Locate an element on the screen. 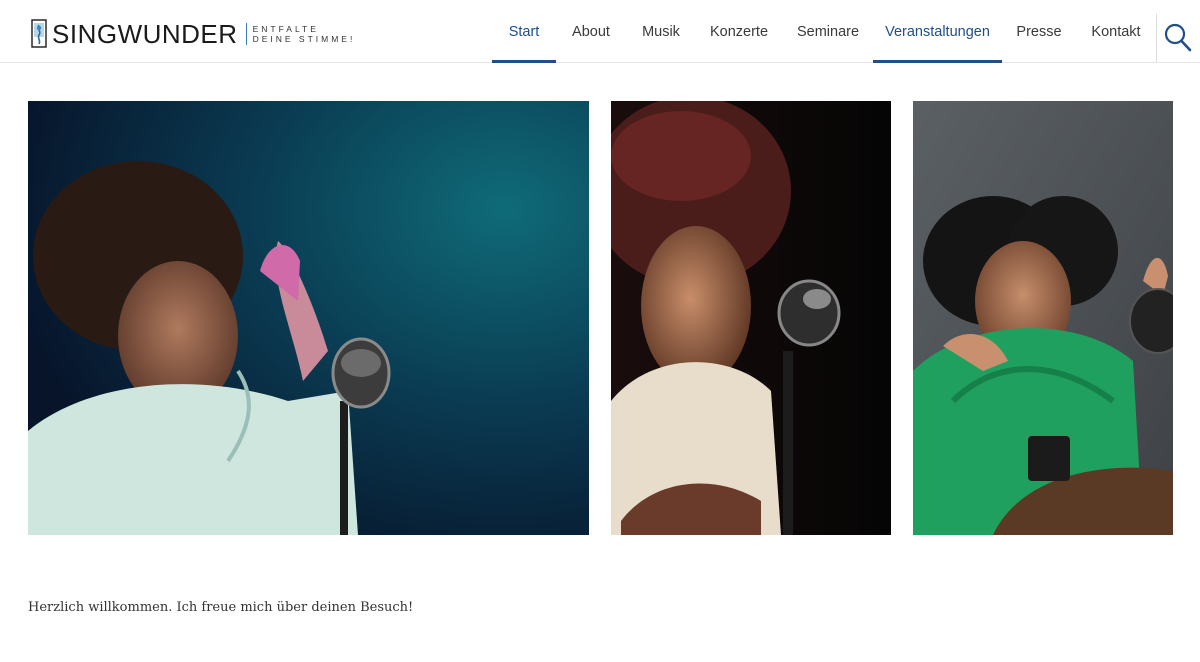  site-logo: SINGWUNDER ENTFALTE DEINE STIMME! is located at coordinates (193, 34).